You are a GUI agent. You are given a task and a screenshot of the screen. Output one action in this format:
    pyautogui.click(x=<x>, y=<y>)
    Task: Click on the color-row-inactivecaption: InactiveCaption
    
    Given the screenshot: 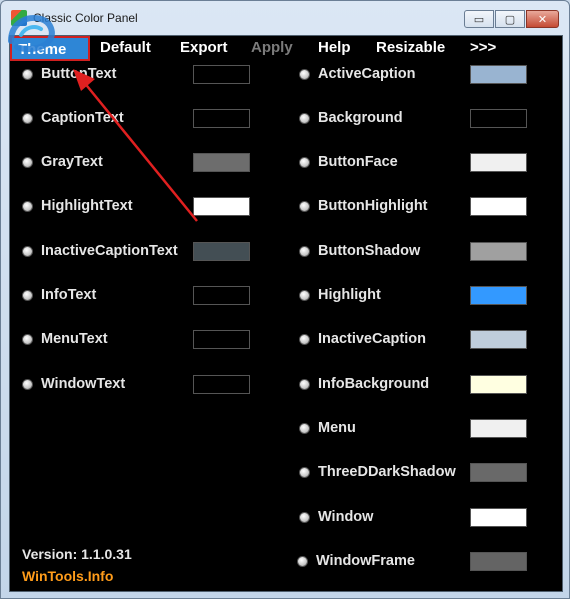 What is the action you would take?
    pyautogui.click(x=414, y=340)
    